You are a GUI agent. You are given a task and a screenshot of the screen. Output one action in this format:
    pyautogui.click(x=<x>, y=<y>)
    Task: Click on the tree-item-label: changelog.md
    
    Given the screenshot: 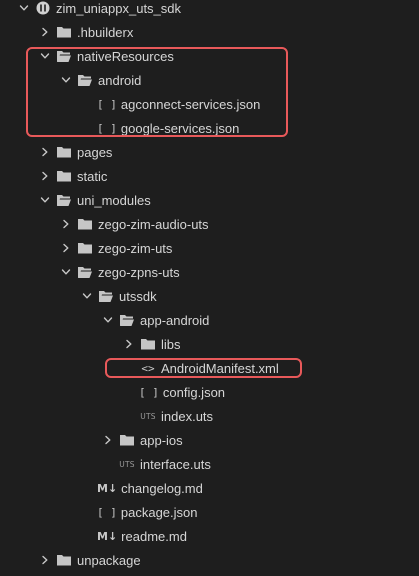 What is the action you would take?
    pyautogui.click(x=162, y=488)
    